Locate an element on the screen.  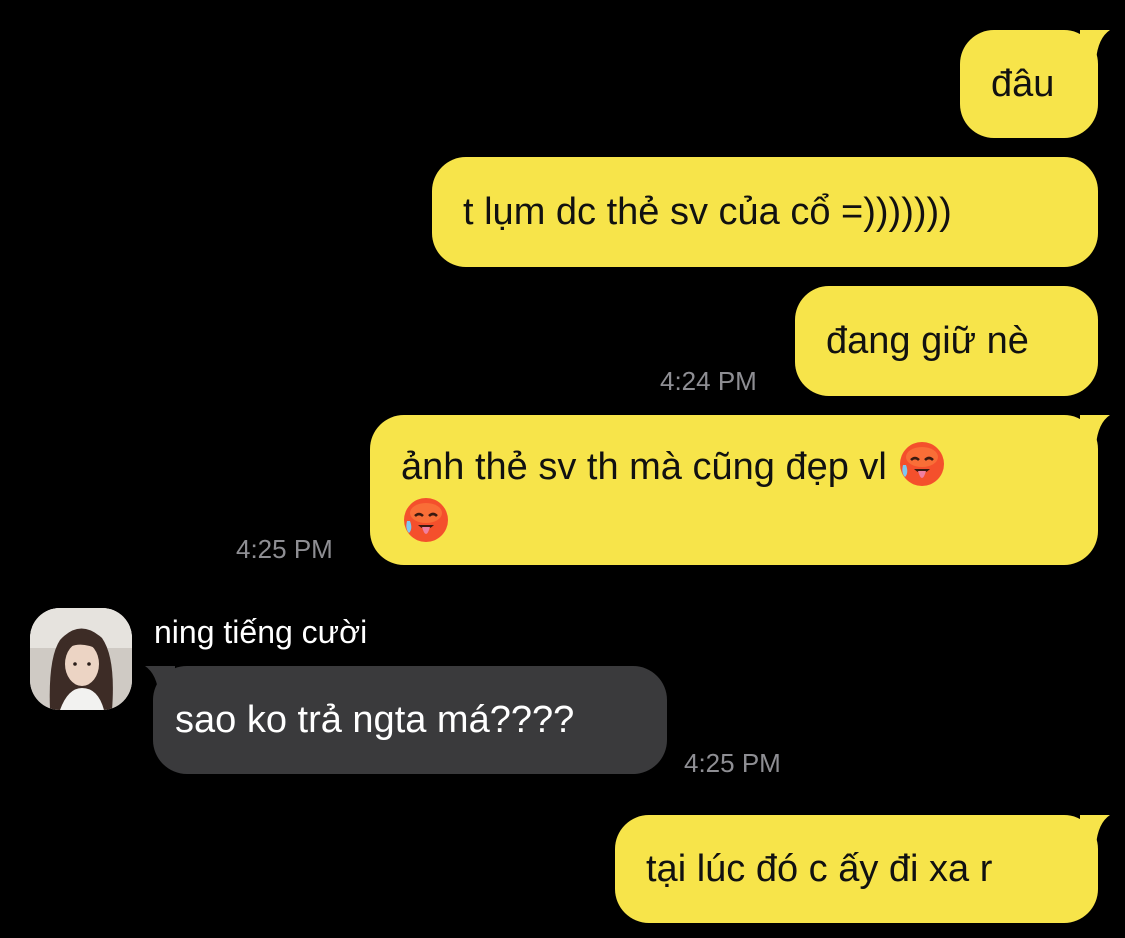
message-text: sao ko trả ngta má???? is located at coordinates (375, 720).